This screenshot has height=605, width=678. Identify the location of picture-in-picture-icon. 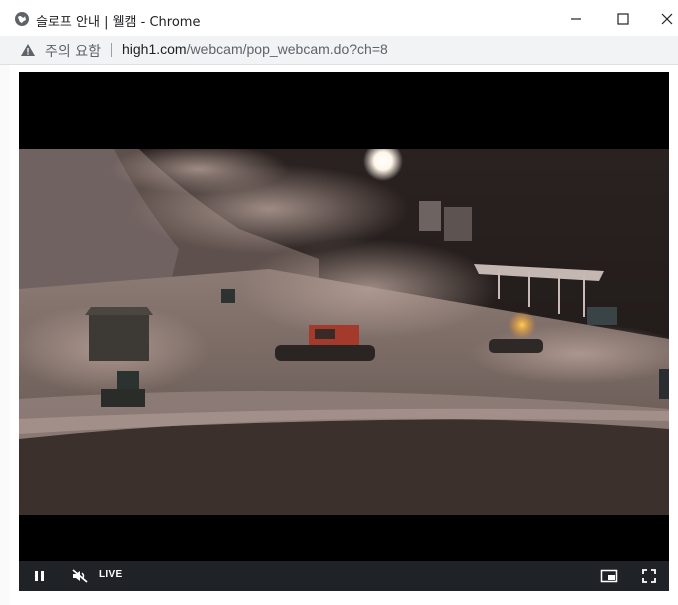
(609, 576).